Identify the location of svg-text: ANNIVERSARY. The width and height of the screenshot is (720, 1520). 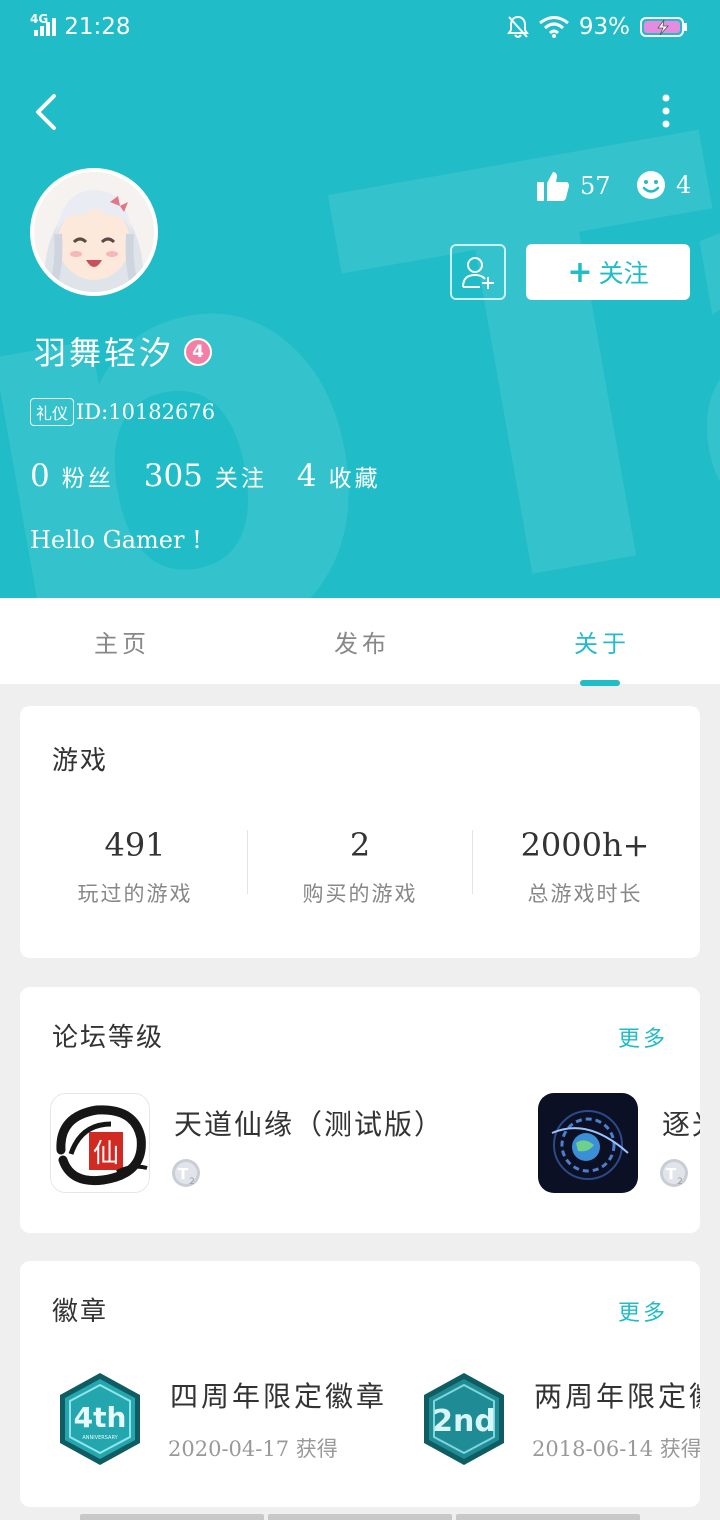
(100, 1438).